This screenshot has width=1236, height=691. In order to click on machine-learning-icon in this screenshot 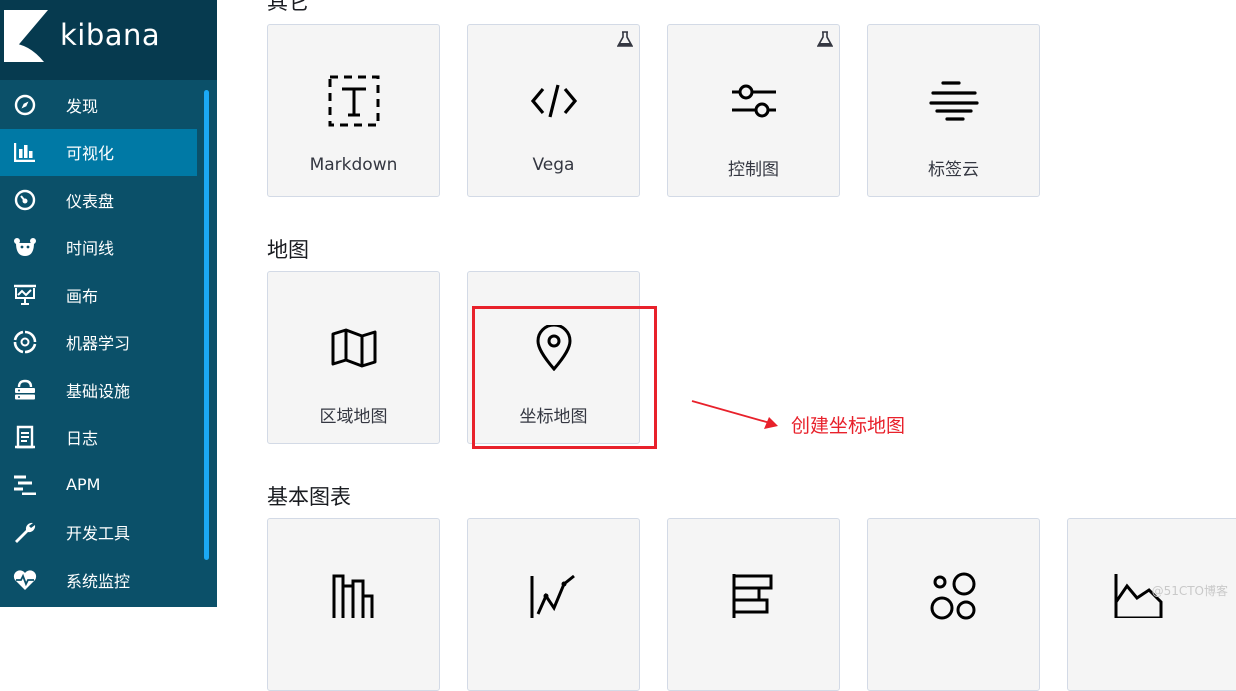, I will do `click(25, 342)`.